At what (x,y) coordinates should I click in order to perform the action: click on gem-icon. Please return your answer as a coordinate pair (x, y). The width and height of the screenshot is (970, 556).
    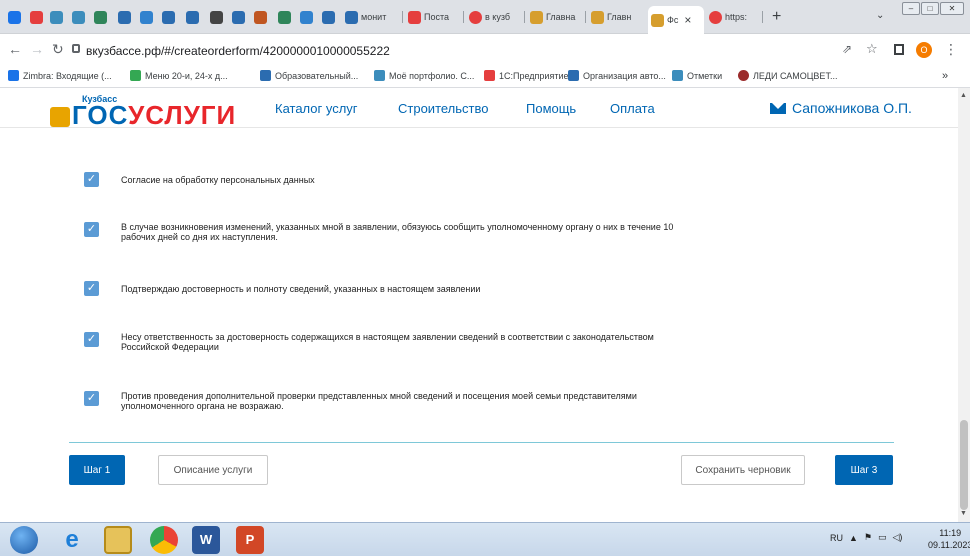
    Looking at the image, I should click on (743, 75).